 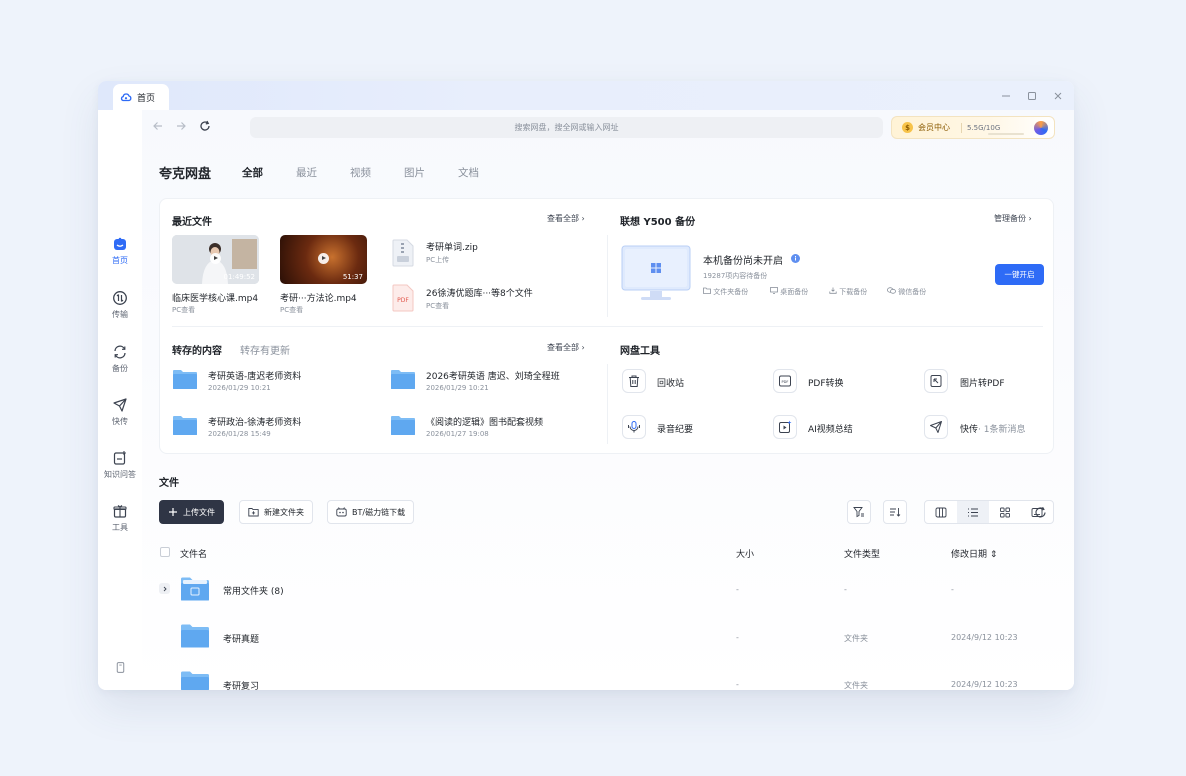 I want to click on avatar, so click(x=1041, y=128).